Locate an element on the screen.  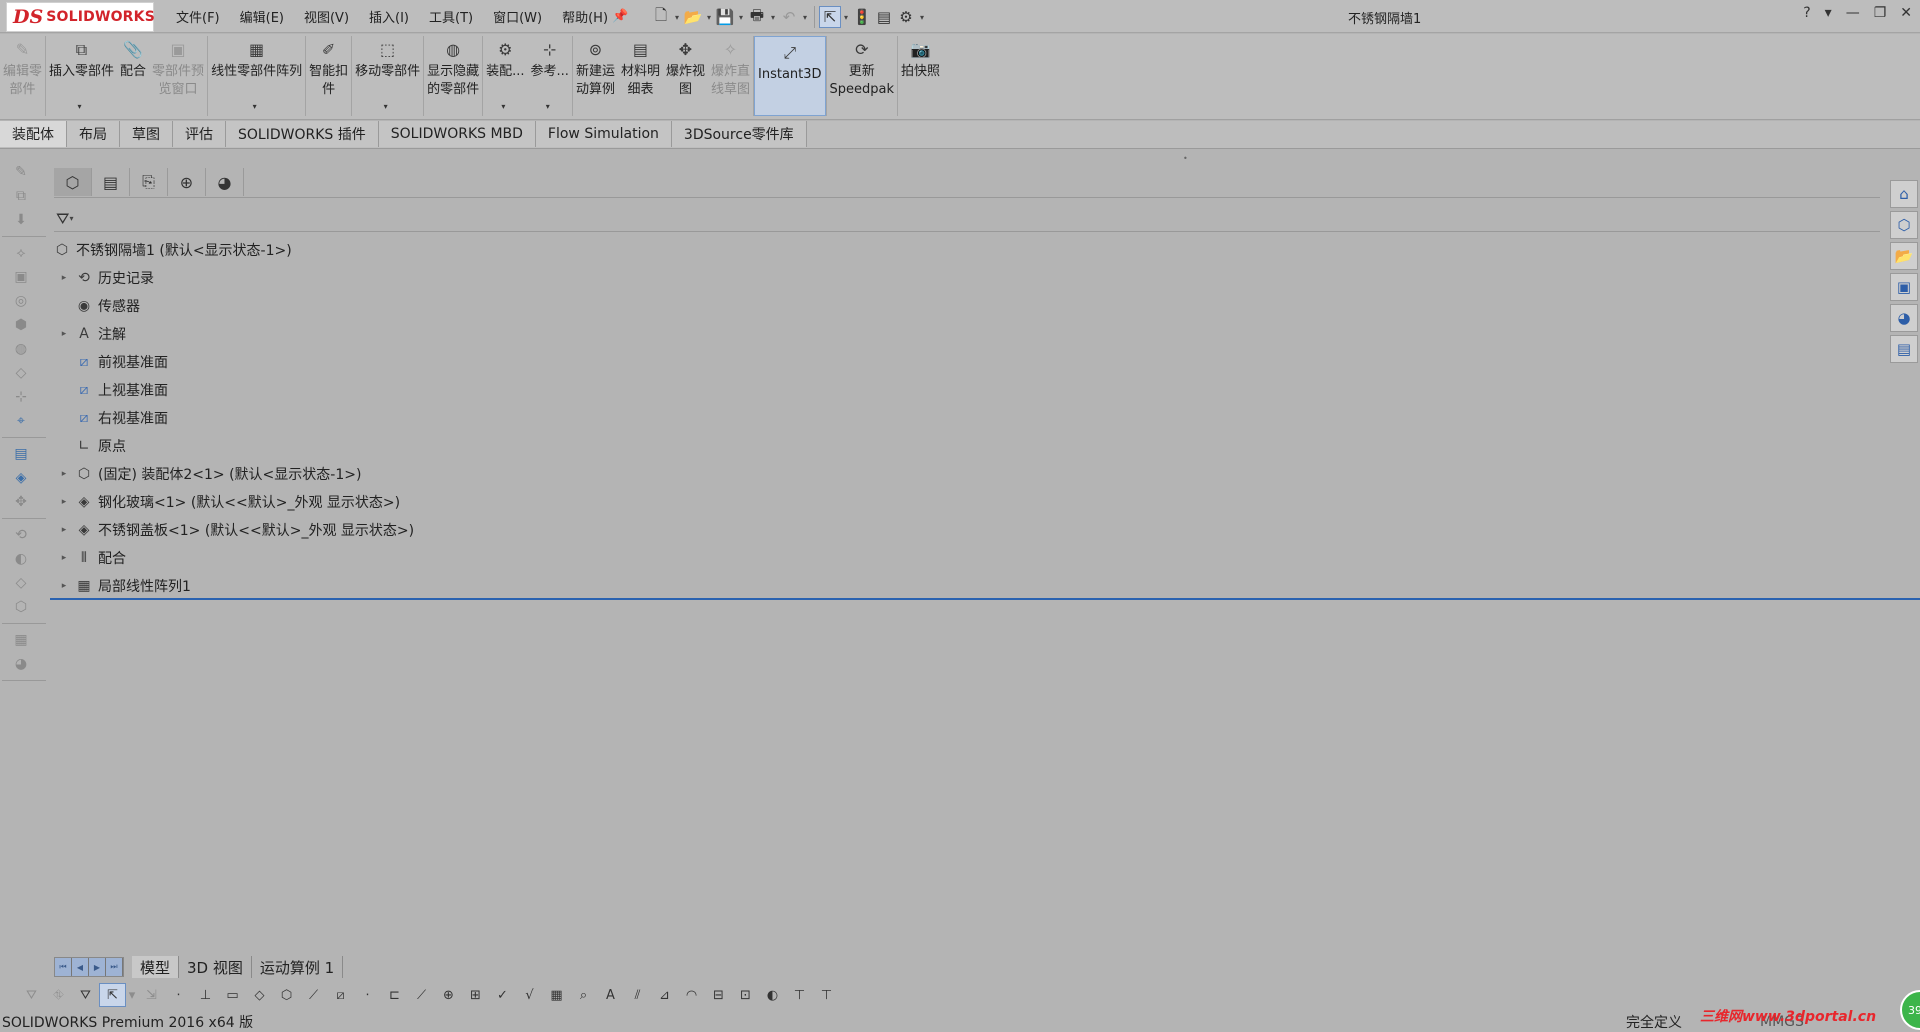
tree-item: ▸ ◈ 不锈钢盖板<1> (默认<<默认>_外观 显示状态>) is located at coordinates (967, 530).